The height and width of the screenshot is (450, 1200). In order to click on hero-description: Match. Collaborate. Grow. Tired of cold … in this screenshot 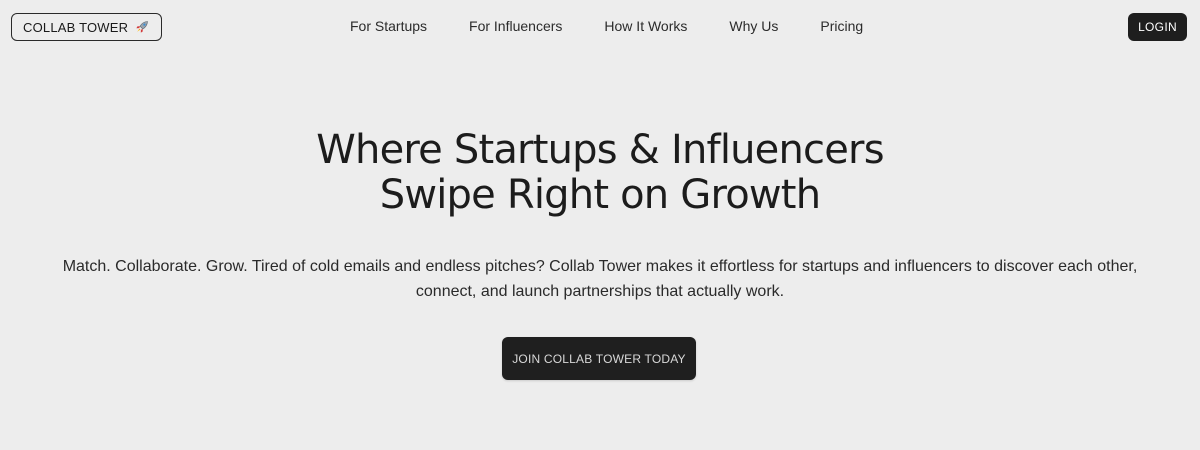, I will do `click(600, 279)`.